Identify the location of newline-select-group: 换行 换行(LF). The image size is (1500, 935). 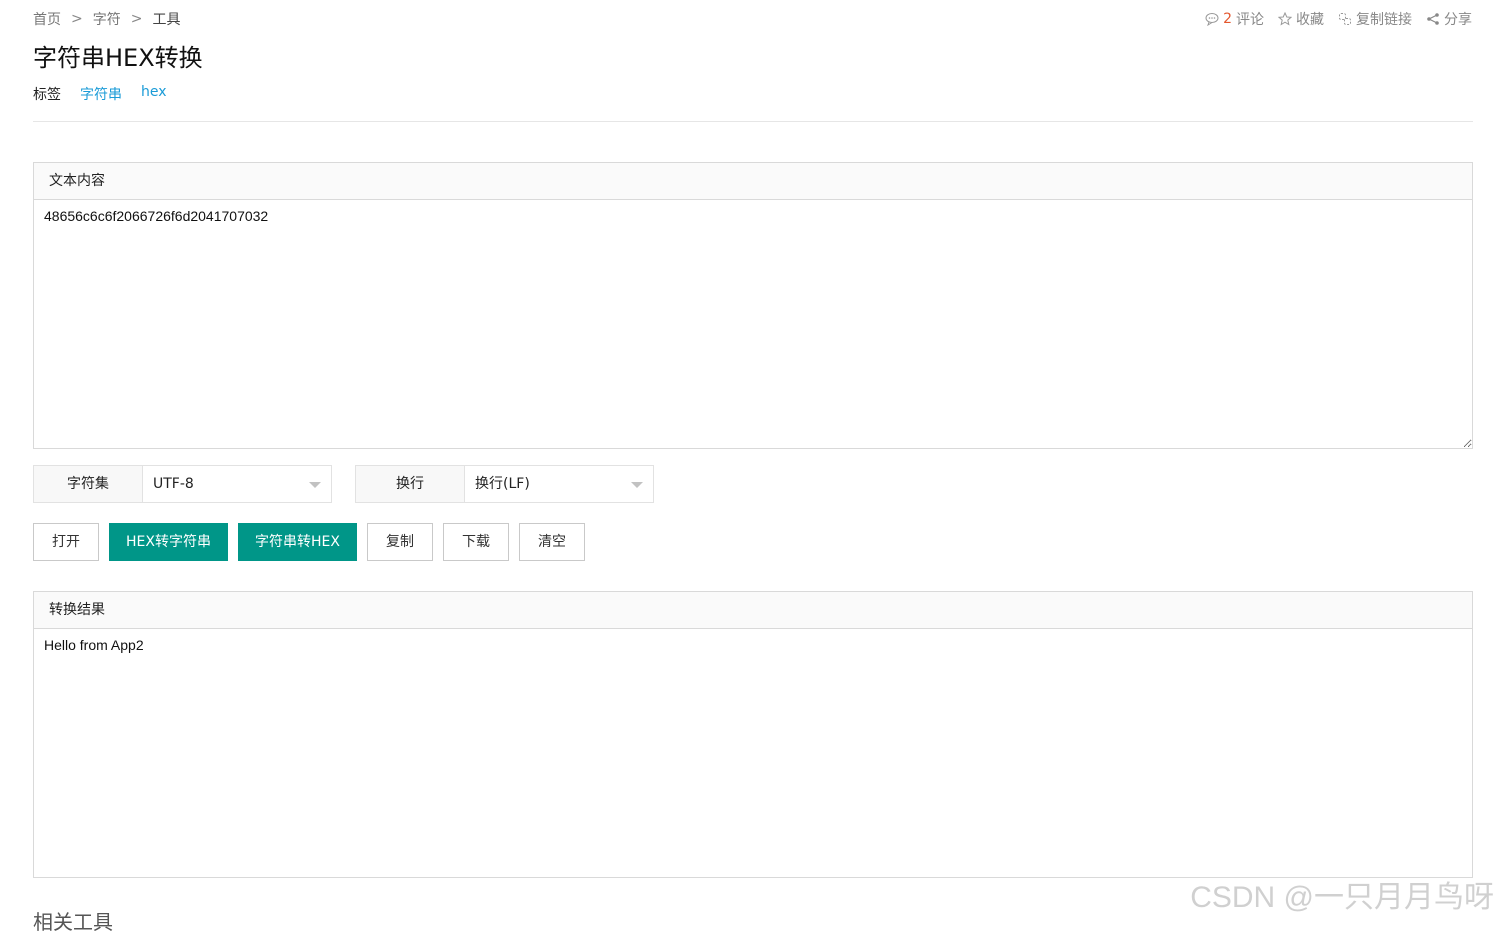
(504, 484).